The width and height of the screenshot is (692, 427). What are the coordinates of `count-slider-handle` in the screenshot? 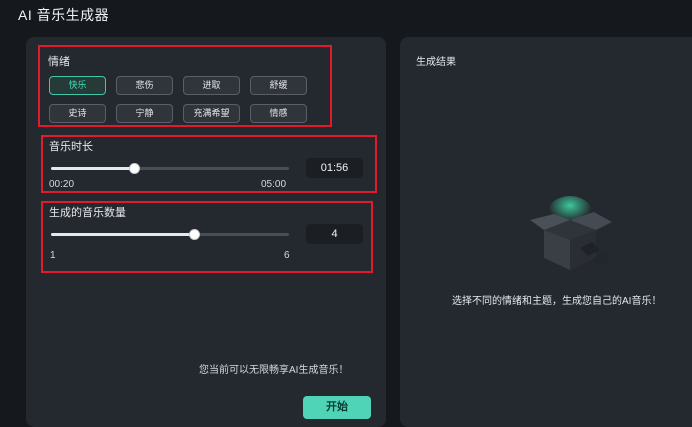 It's located at (194, 234).